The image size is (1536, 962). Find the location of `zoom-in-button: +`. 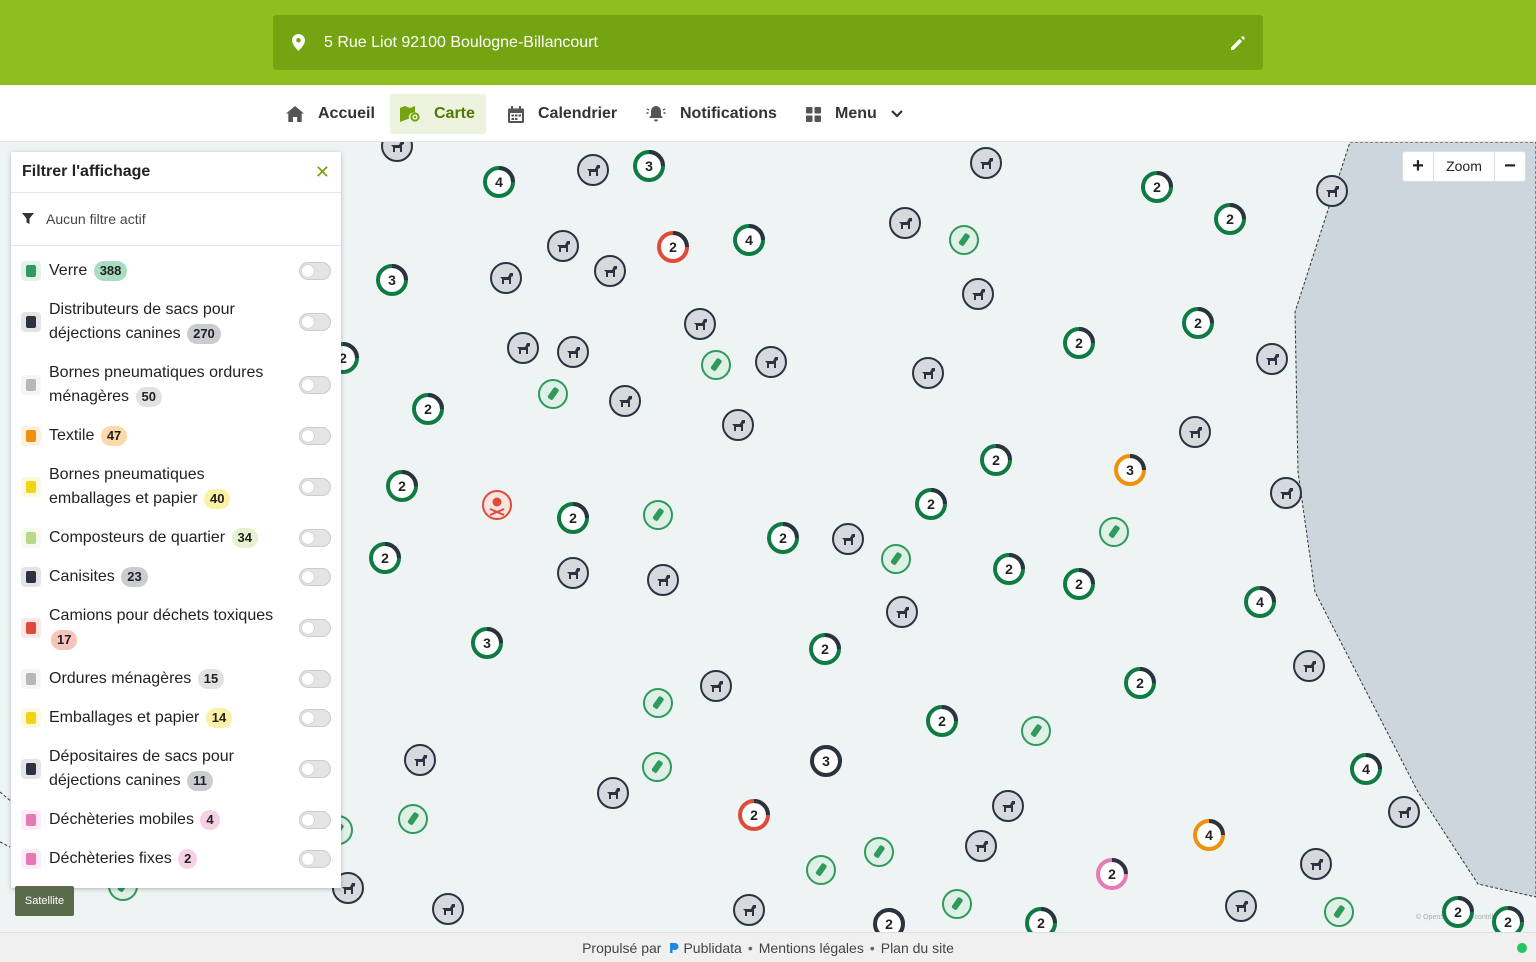

zoom-in-button: + is located at coordinates (1418, 166).